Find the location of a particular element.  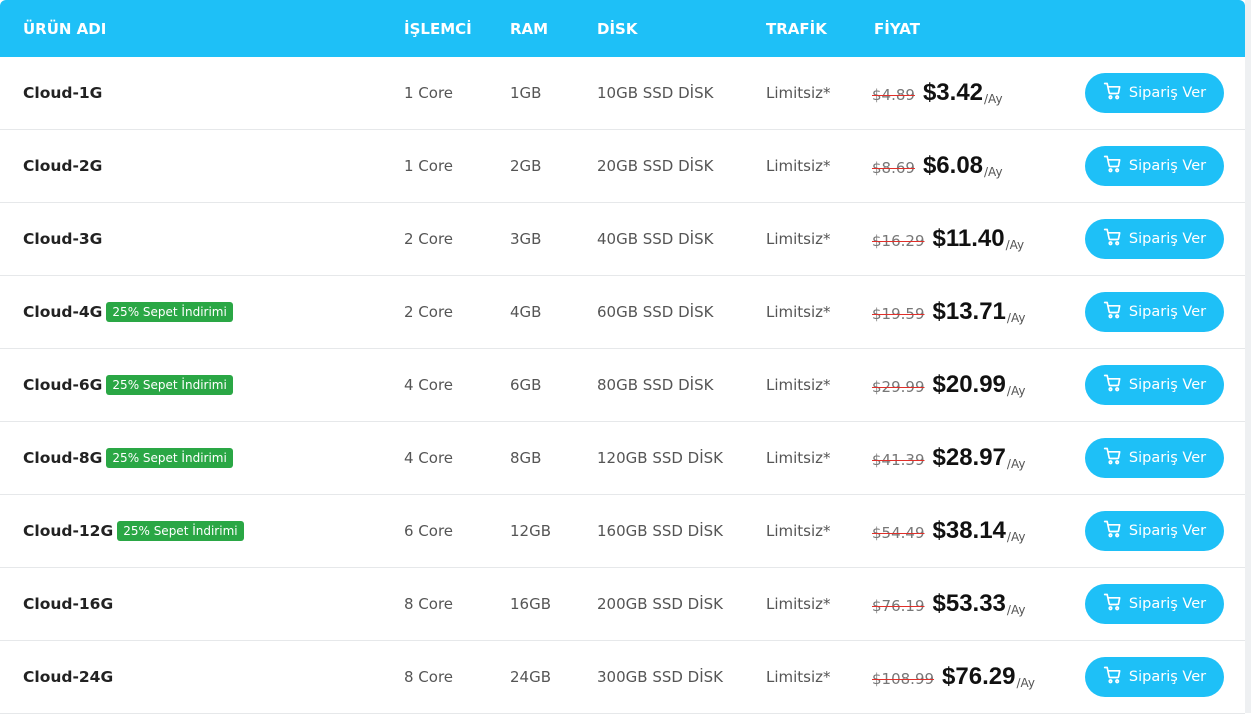

ram-value: 2GB is located at coordinates (526, 166).